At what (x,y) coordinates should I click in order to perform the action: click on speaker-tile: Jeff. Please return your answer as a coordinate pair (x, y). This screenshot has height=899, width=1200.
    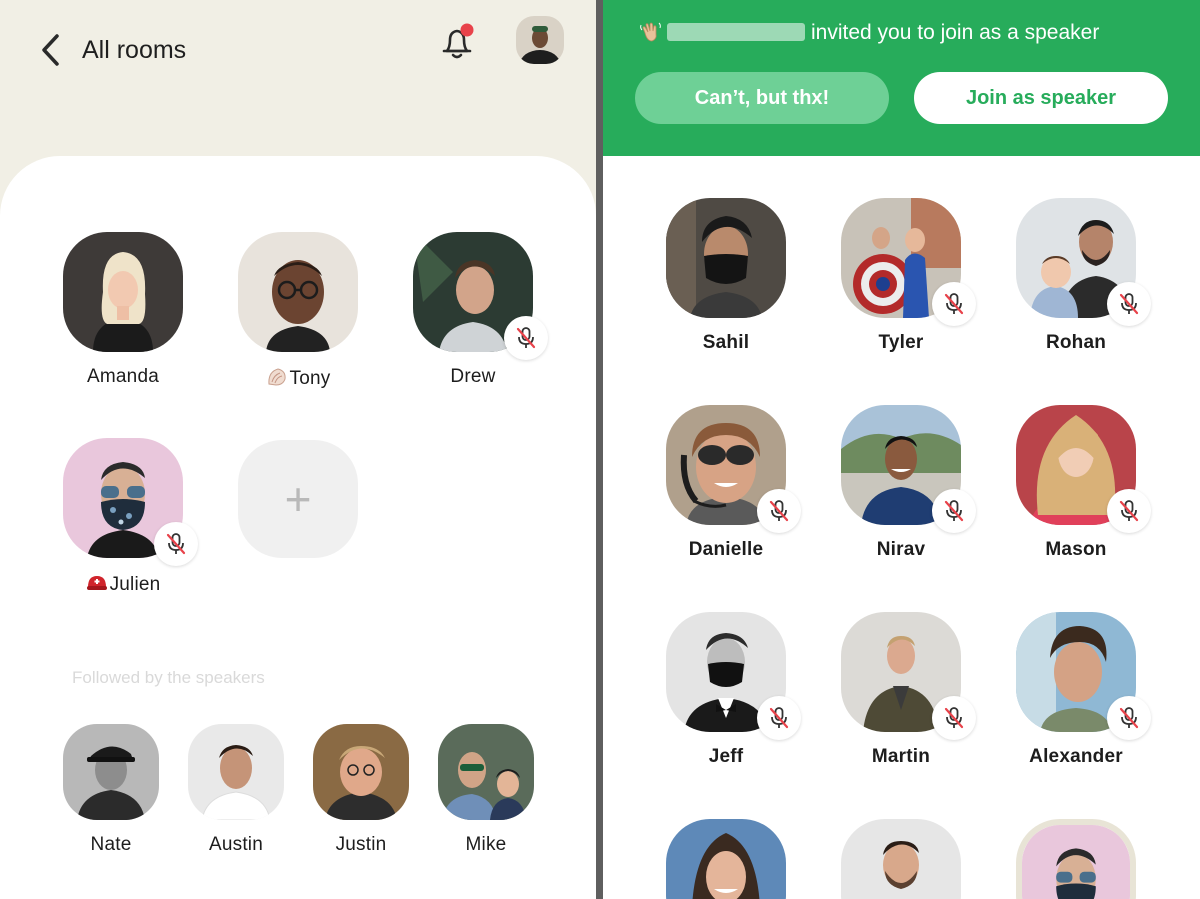
    Looking at the image, I should click on (731, 690).